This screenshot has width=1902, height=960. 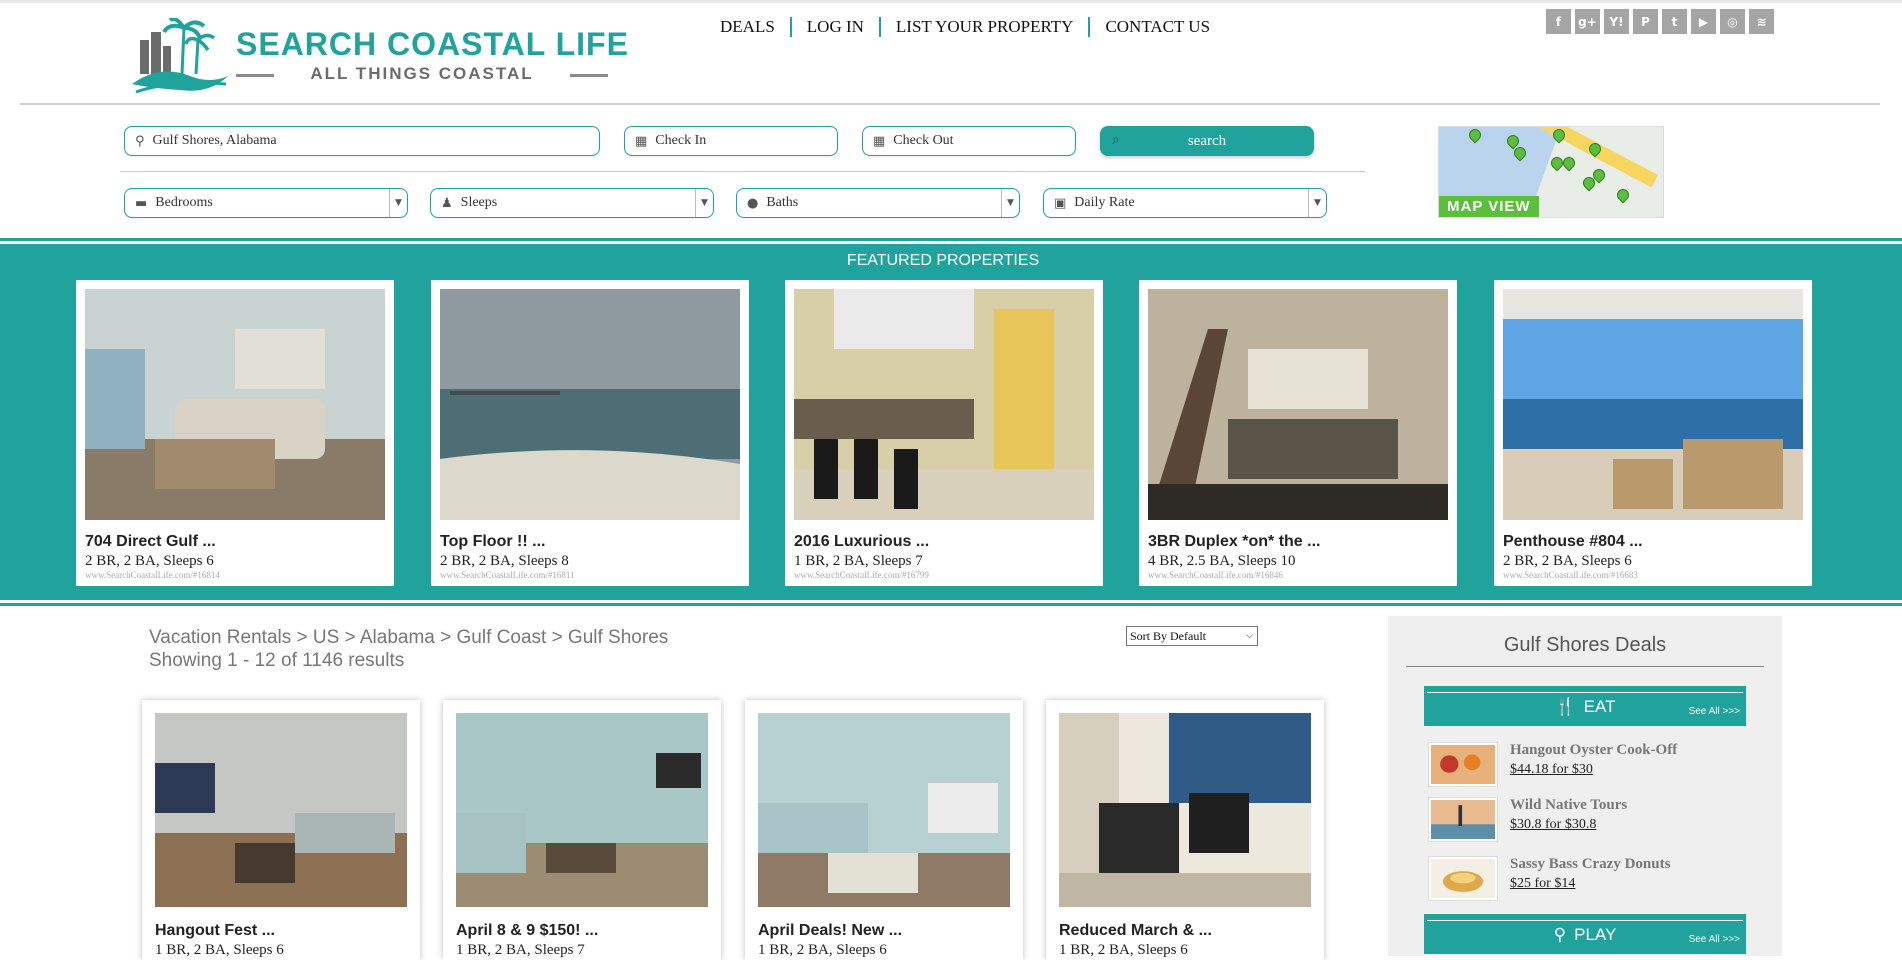 What do you see at coordinates (520, 950) in the screenshot?
I see `listing-meta: 1 BR, 2 BA, Sleeps 7` at bounding box center [520, 950].